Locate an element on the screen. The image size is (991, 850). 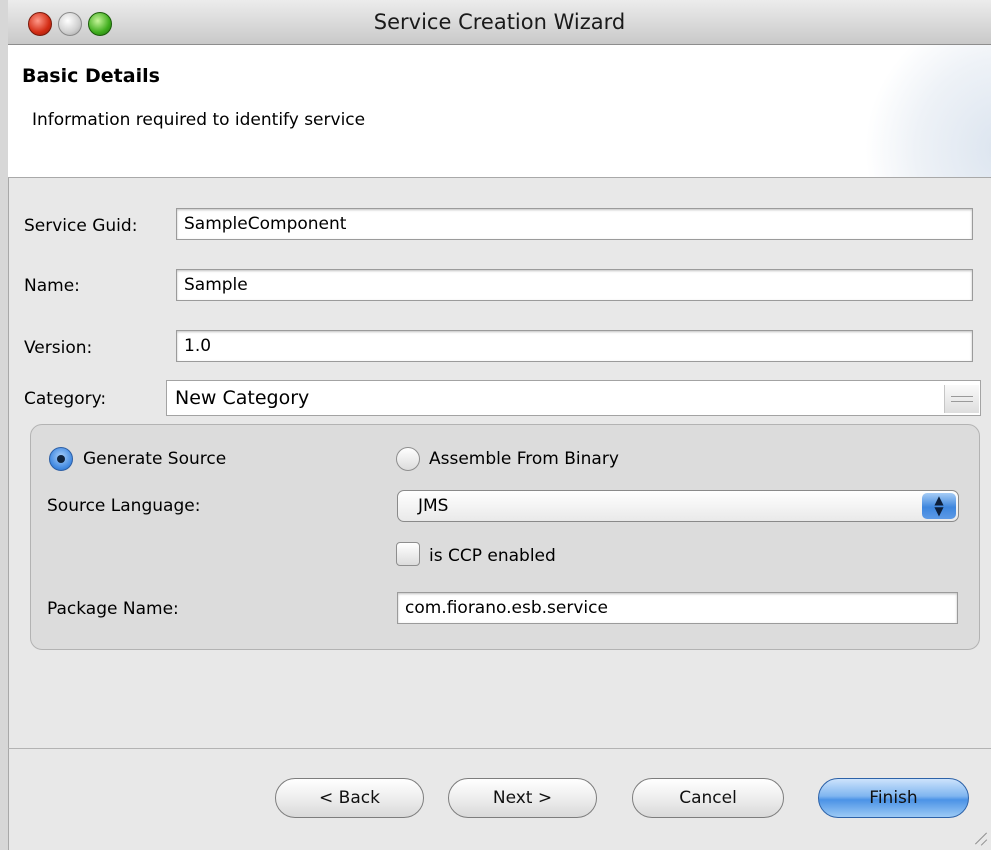
banner-decoration is located at coordinates (916, 111).